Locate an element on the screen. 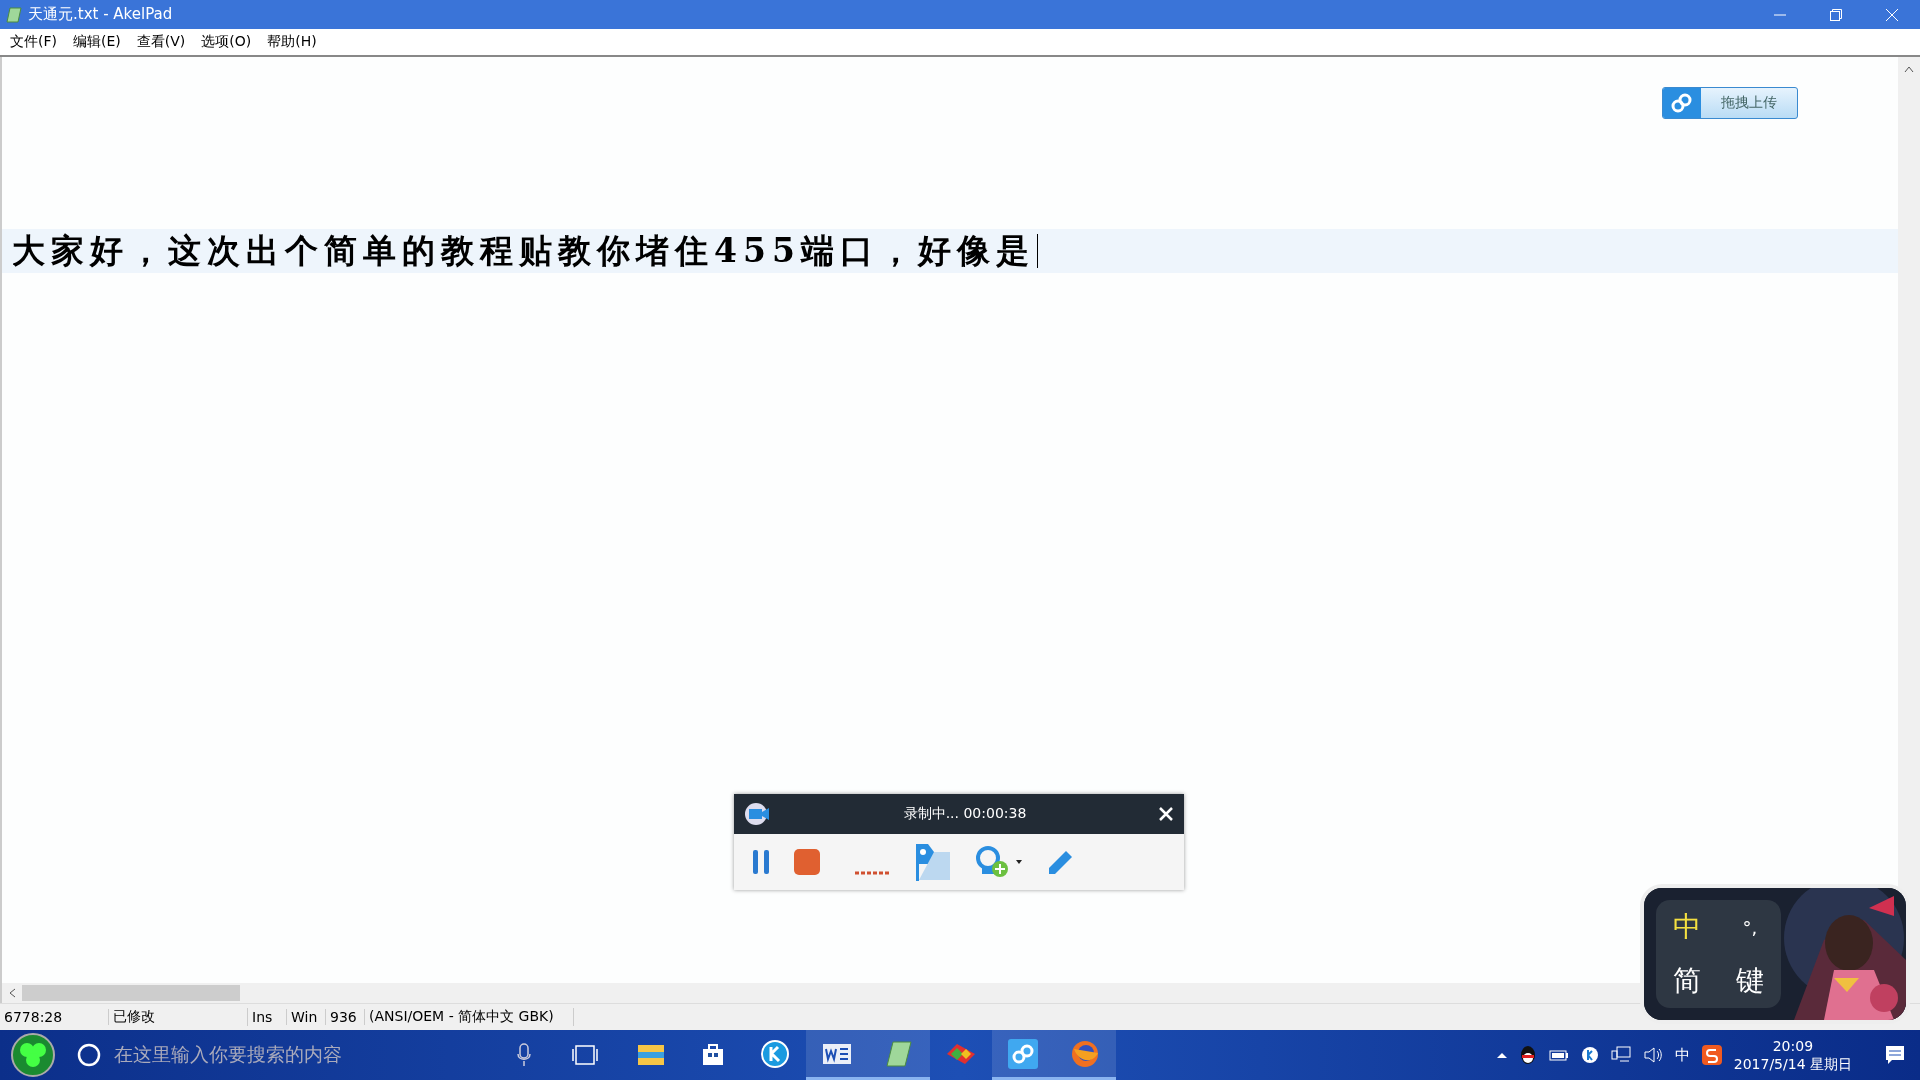 This screenshot has height=1080, width=1920. menu-item: 帮助(H) is located at coordinates (292, 42).